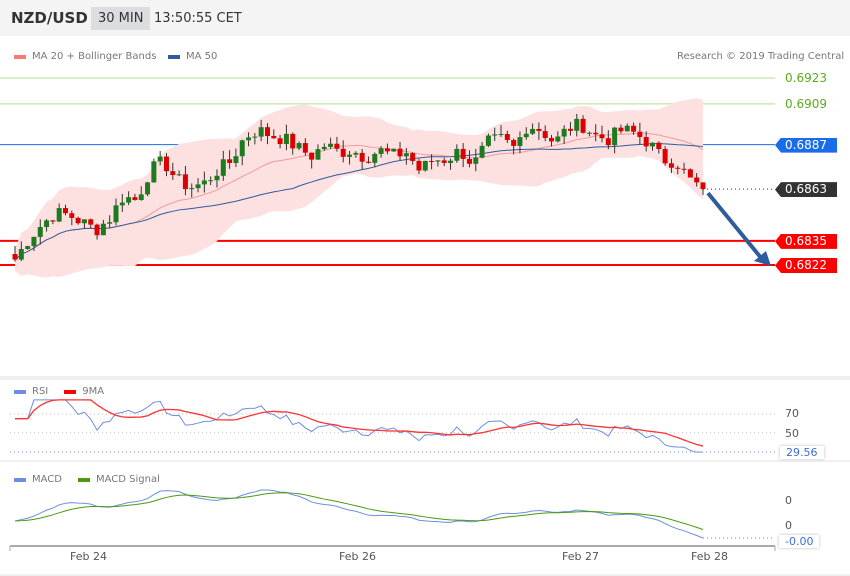  I want to click on legend-ma50: MA 50, so click(192, 56).